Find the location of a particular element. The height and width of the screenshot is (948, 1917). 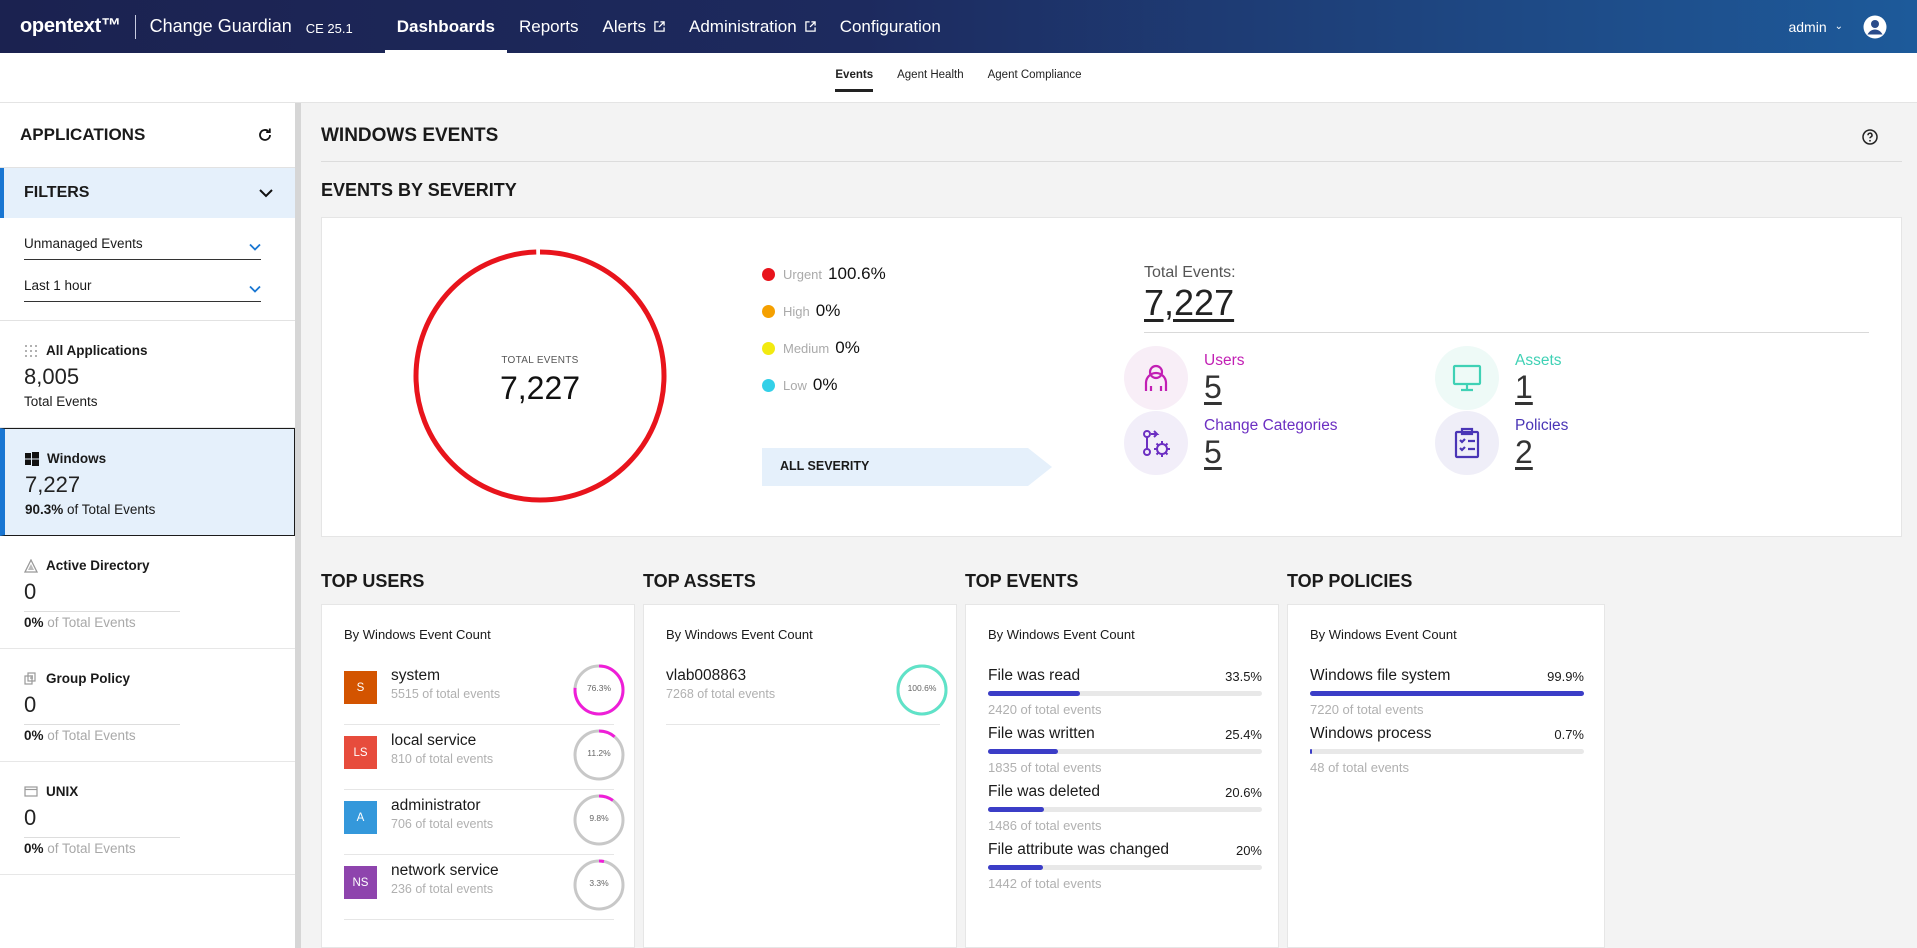

policy-row-pct: 99.9% is located at coordinates (1565, 676).